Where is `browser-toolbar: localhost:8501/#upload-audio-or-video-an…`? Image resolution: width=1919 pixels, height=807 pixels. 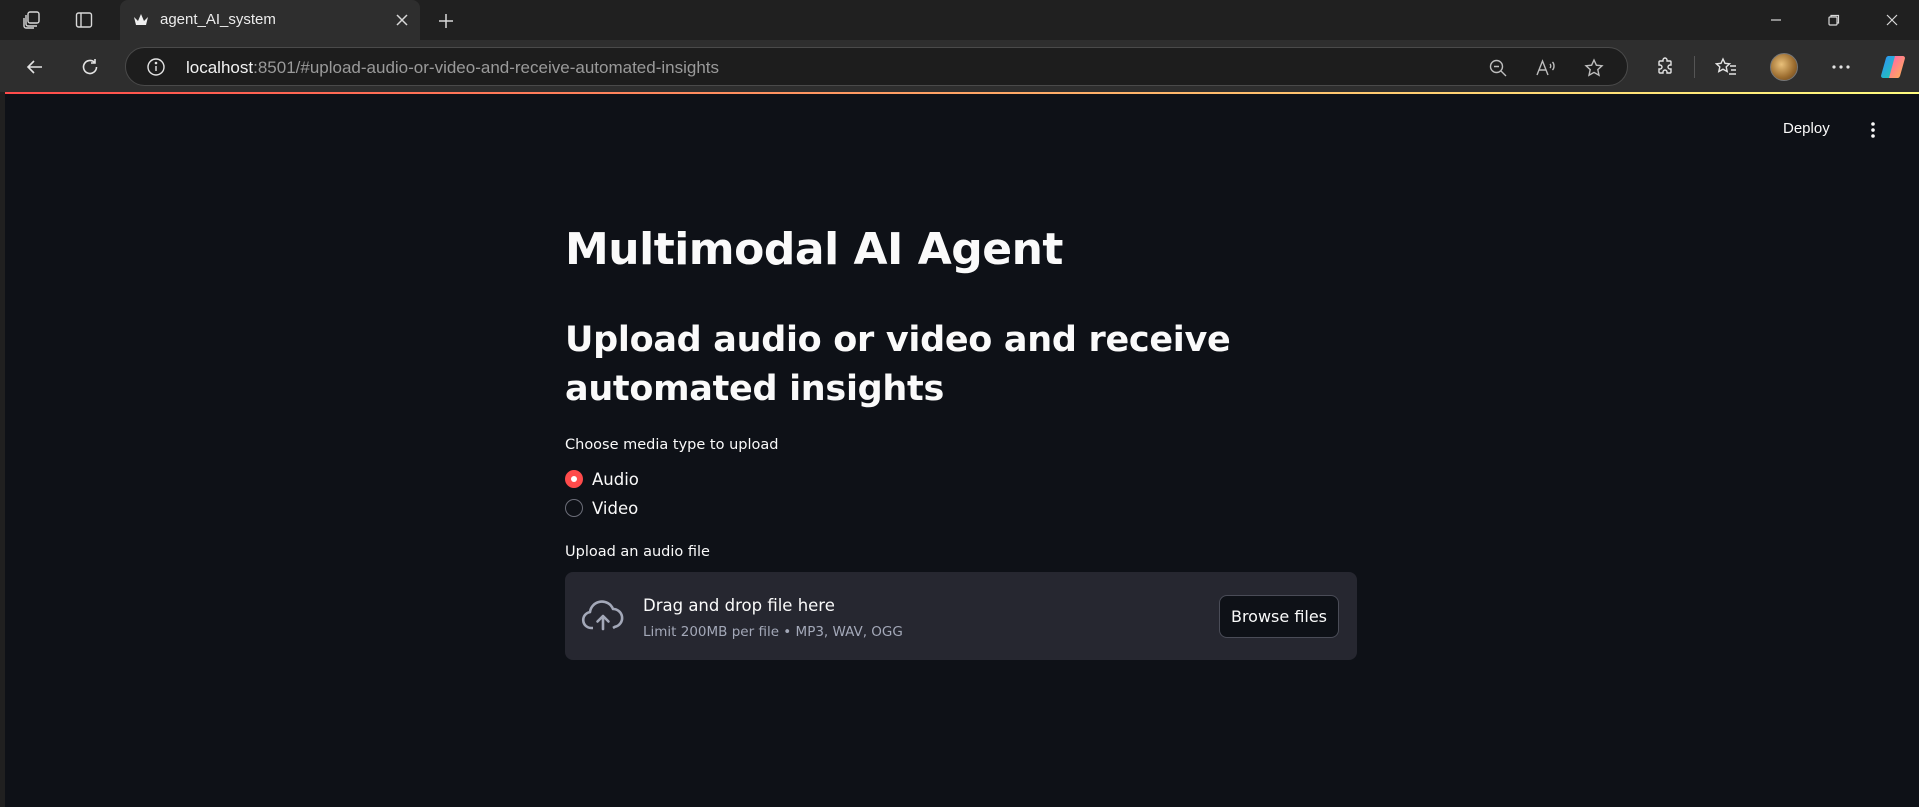 browser-toolbar: localhost:8501/#upload-audio-or-video-an… is located at coordinates (959, 66).